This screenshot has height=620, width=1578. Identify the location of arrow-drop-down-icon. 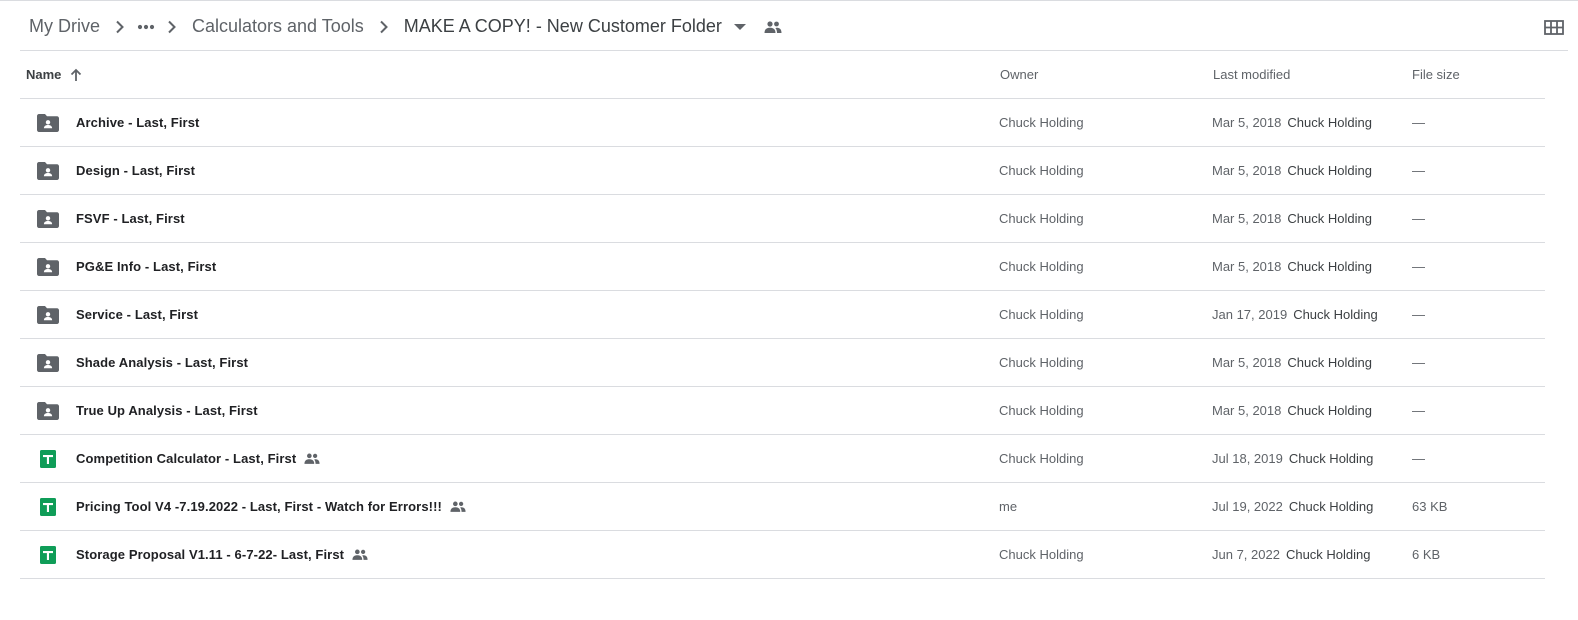
(740, 27).